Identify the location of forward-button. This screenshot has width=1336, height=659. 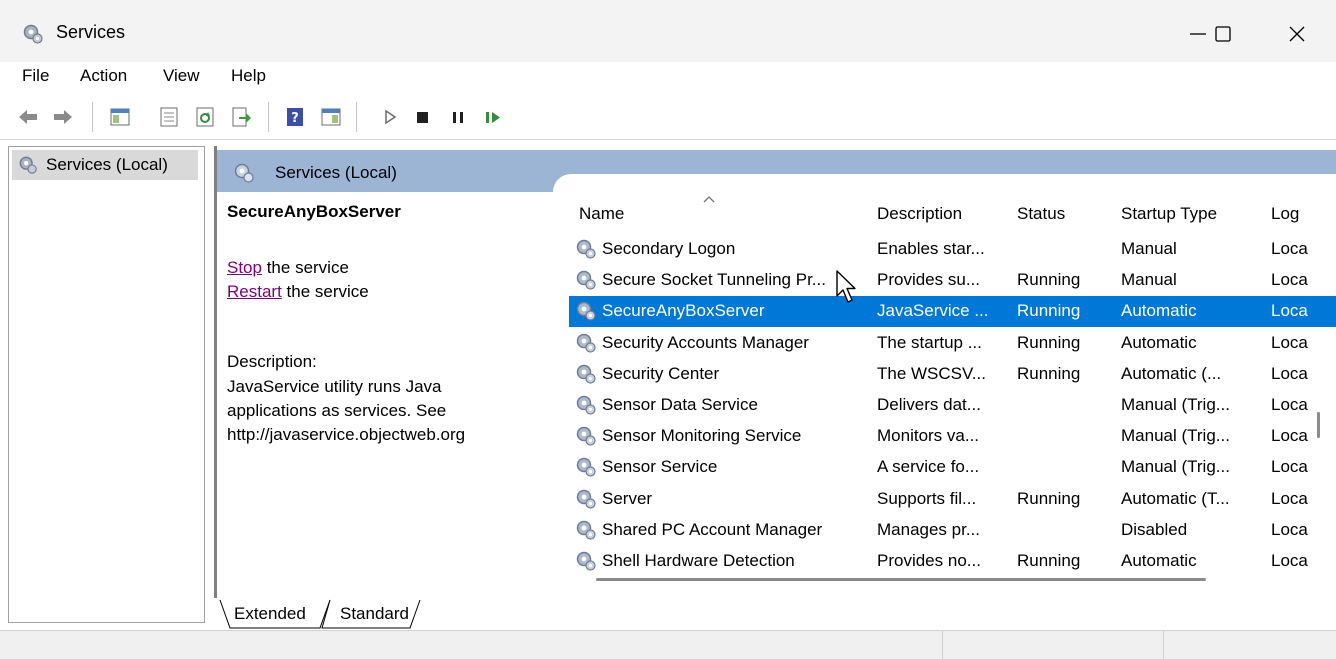
(63, 117).